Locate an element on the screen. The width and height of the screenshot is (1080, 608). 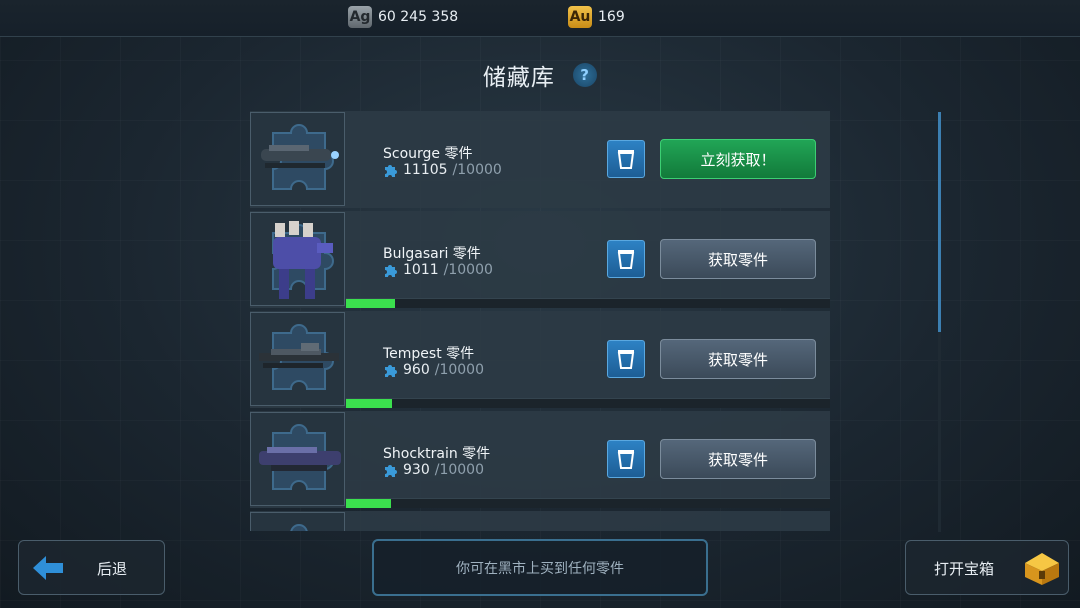
gold-currency: Au 169 is located at coordinates (596, 17).